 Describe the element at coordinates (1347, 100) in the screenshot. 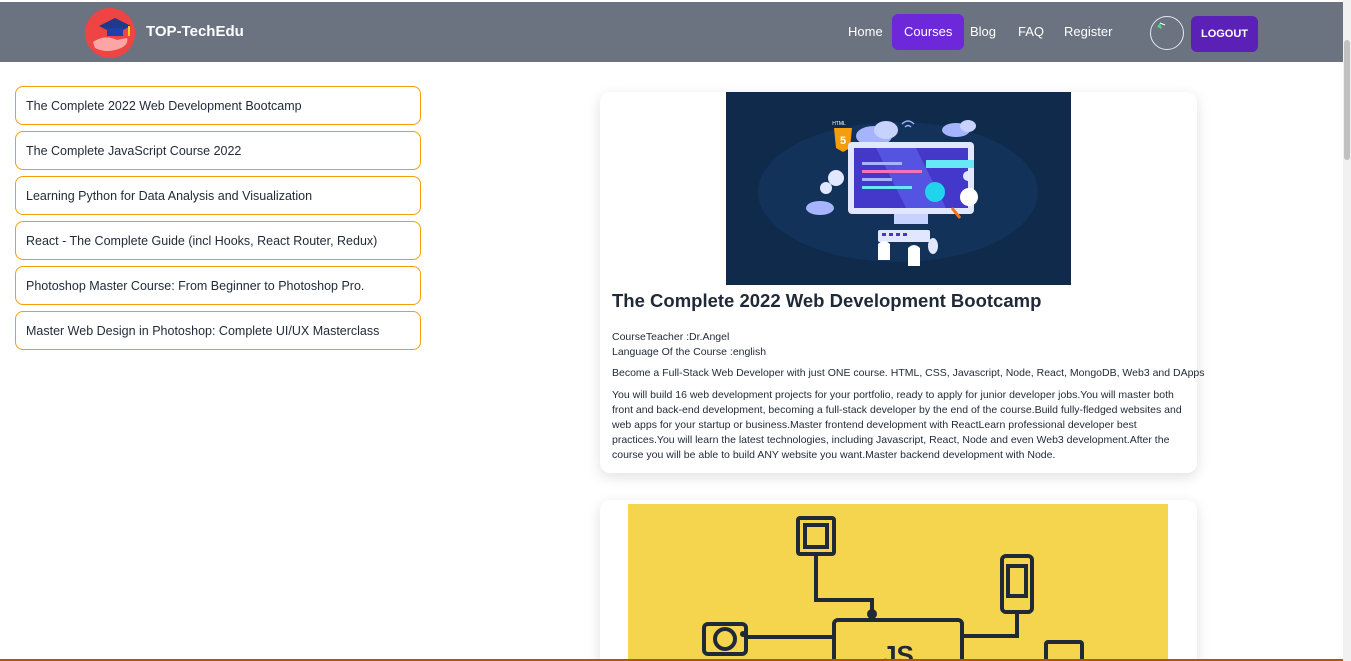

I see `scrollbar-thumb` at that location.